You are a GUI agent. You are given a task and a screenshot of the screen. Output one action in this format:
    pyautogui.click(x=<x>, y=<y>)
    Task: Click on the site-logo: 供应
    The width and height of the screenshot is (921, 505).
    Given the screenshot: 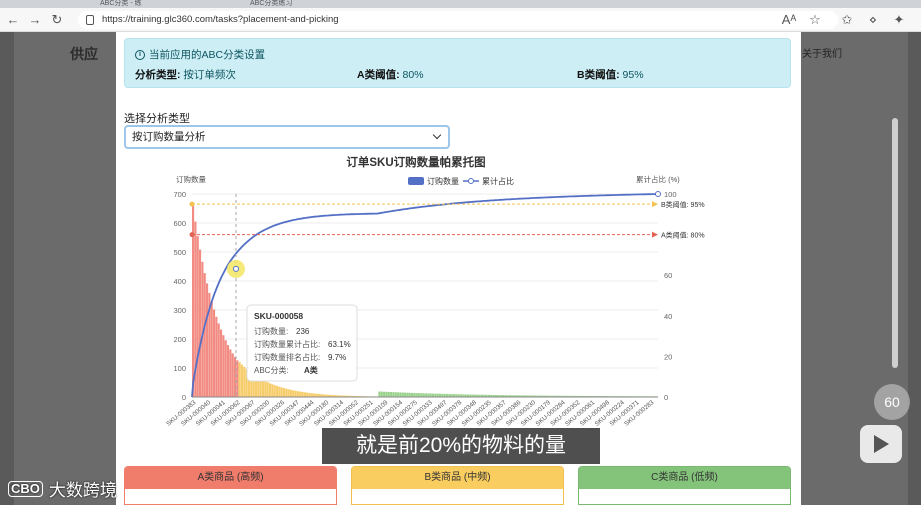 What is the action you would take?
    pyautogui.click(x=84, y=54)
    